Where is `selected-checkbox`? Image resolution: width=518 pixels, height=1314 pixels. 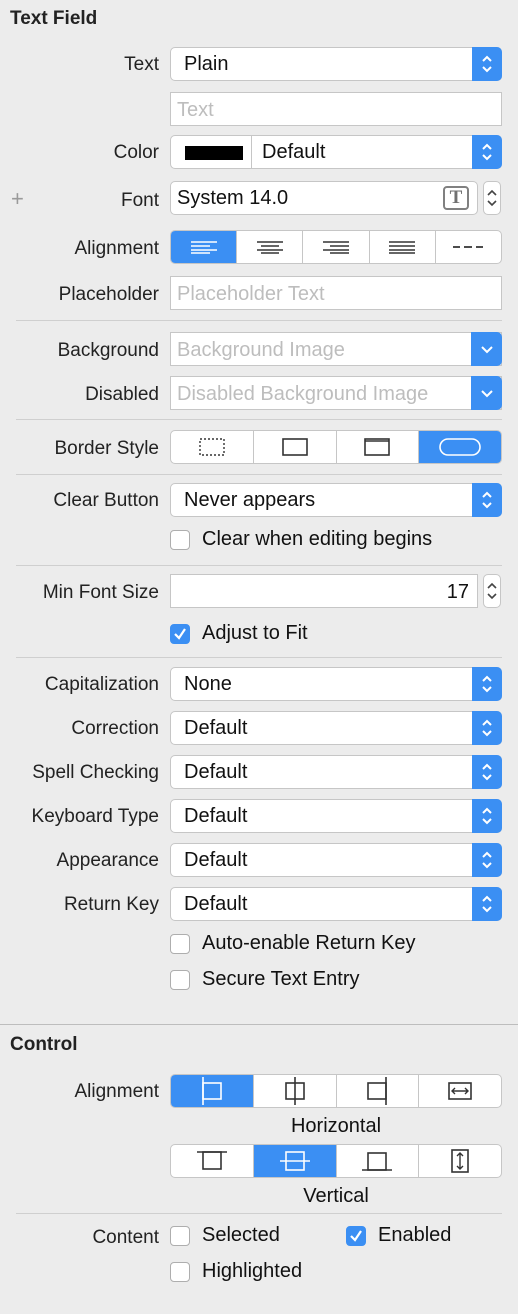
selected-checkbox is located at coordinates (180, 1236).